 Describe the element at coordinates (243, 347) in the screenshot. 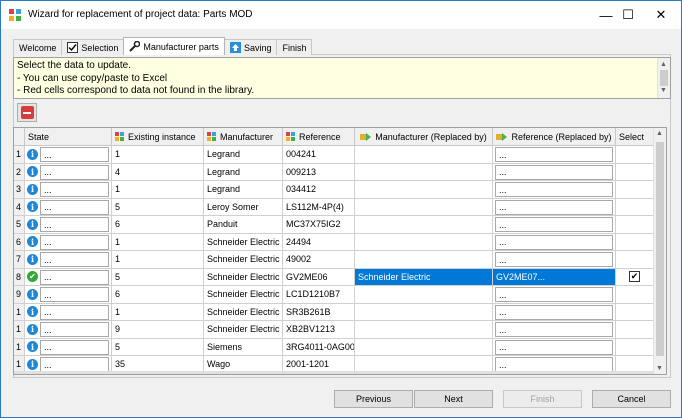

I see `manufacturer-cell: Siemens` at that location.